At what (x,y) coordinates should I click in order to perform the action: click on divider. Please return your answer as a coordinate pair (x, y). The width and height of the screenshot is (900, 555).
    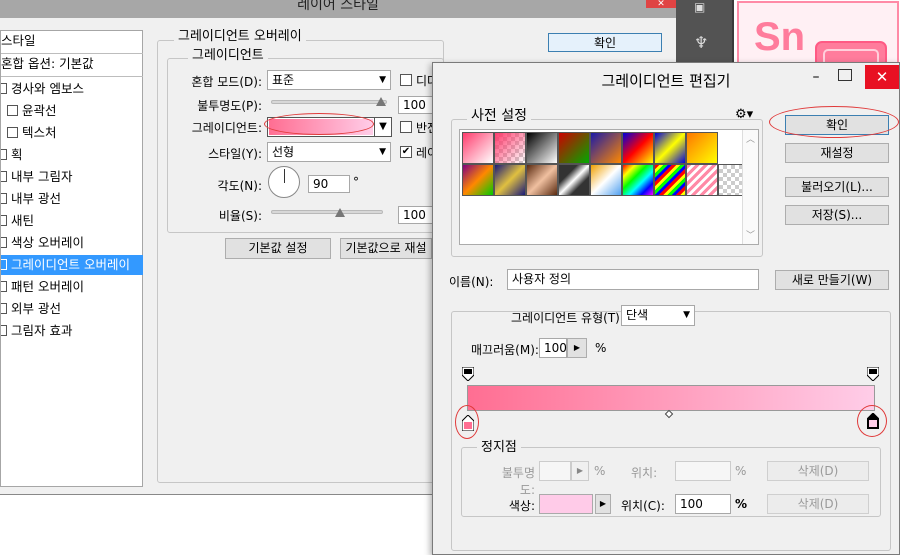
    Looking at the image, I should click on (72, 76).